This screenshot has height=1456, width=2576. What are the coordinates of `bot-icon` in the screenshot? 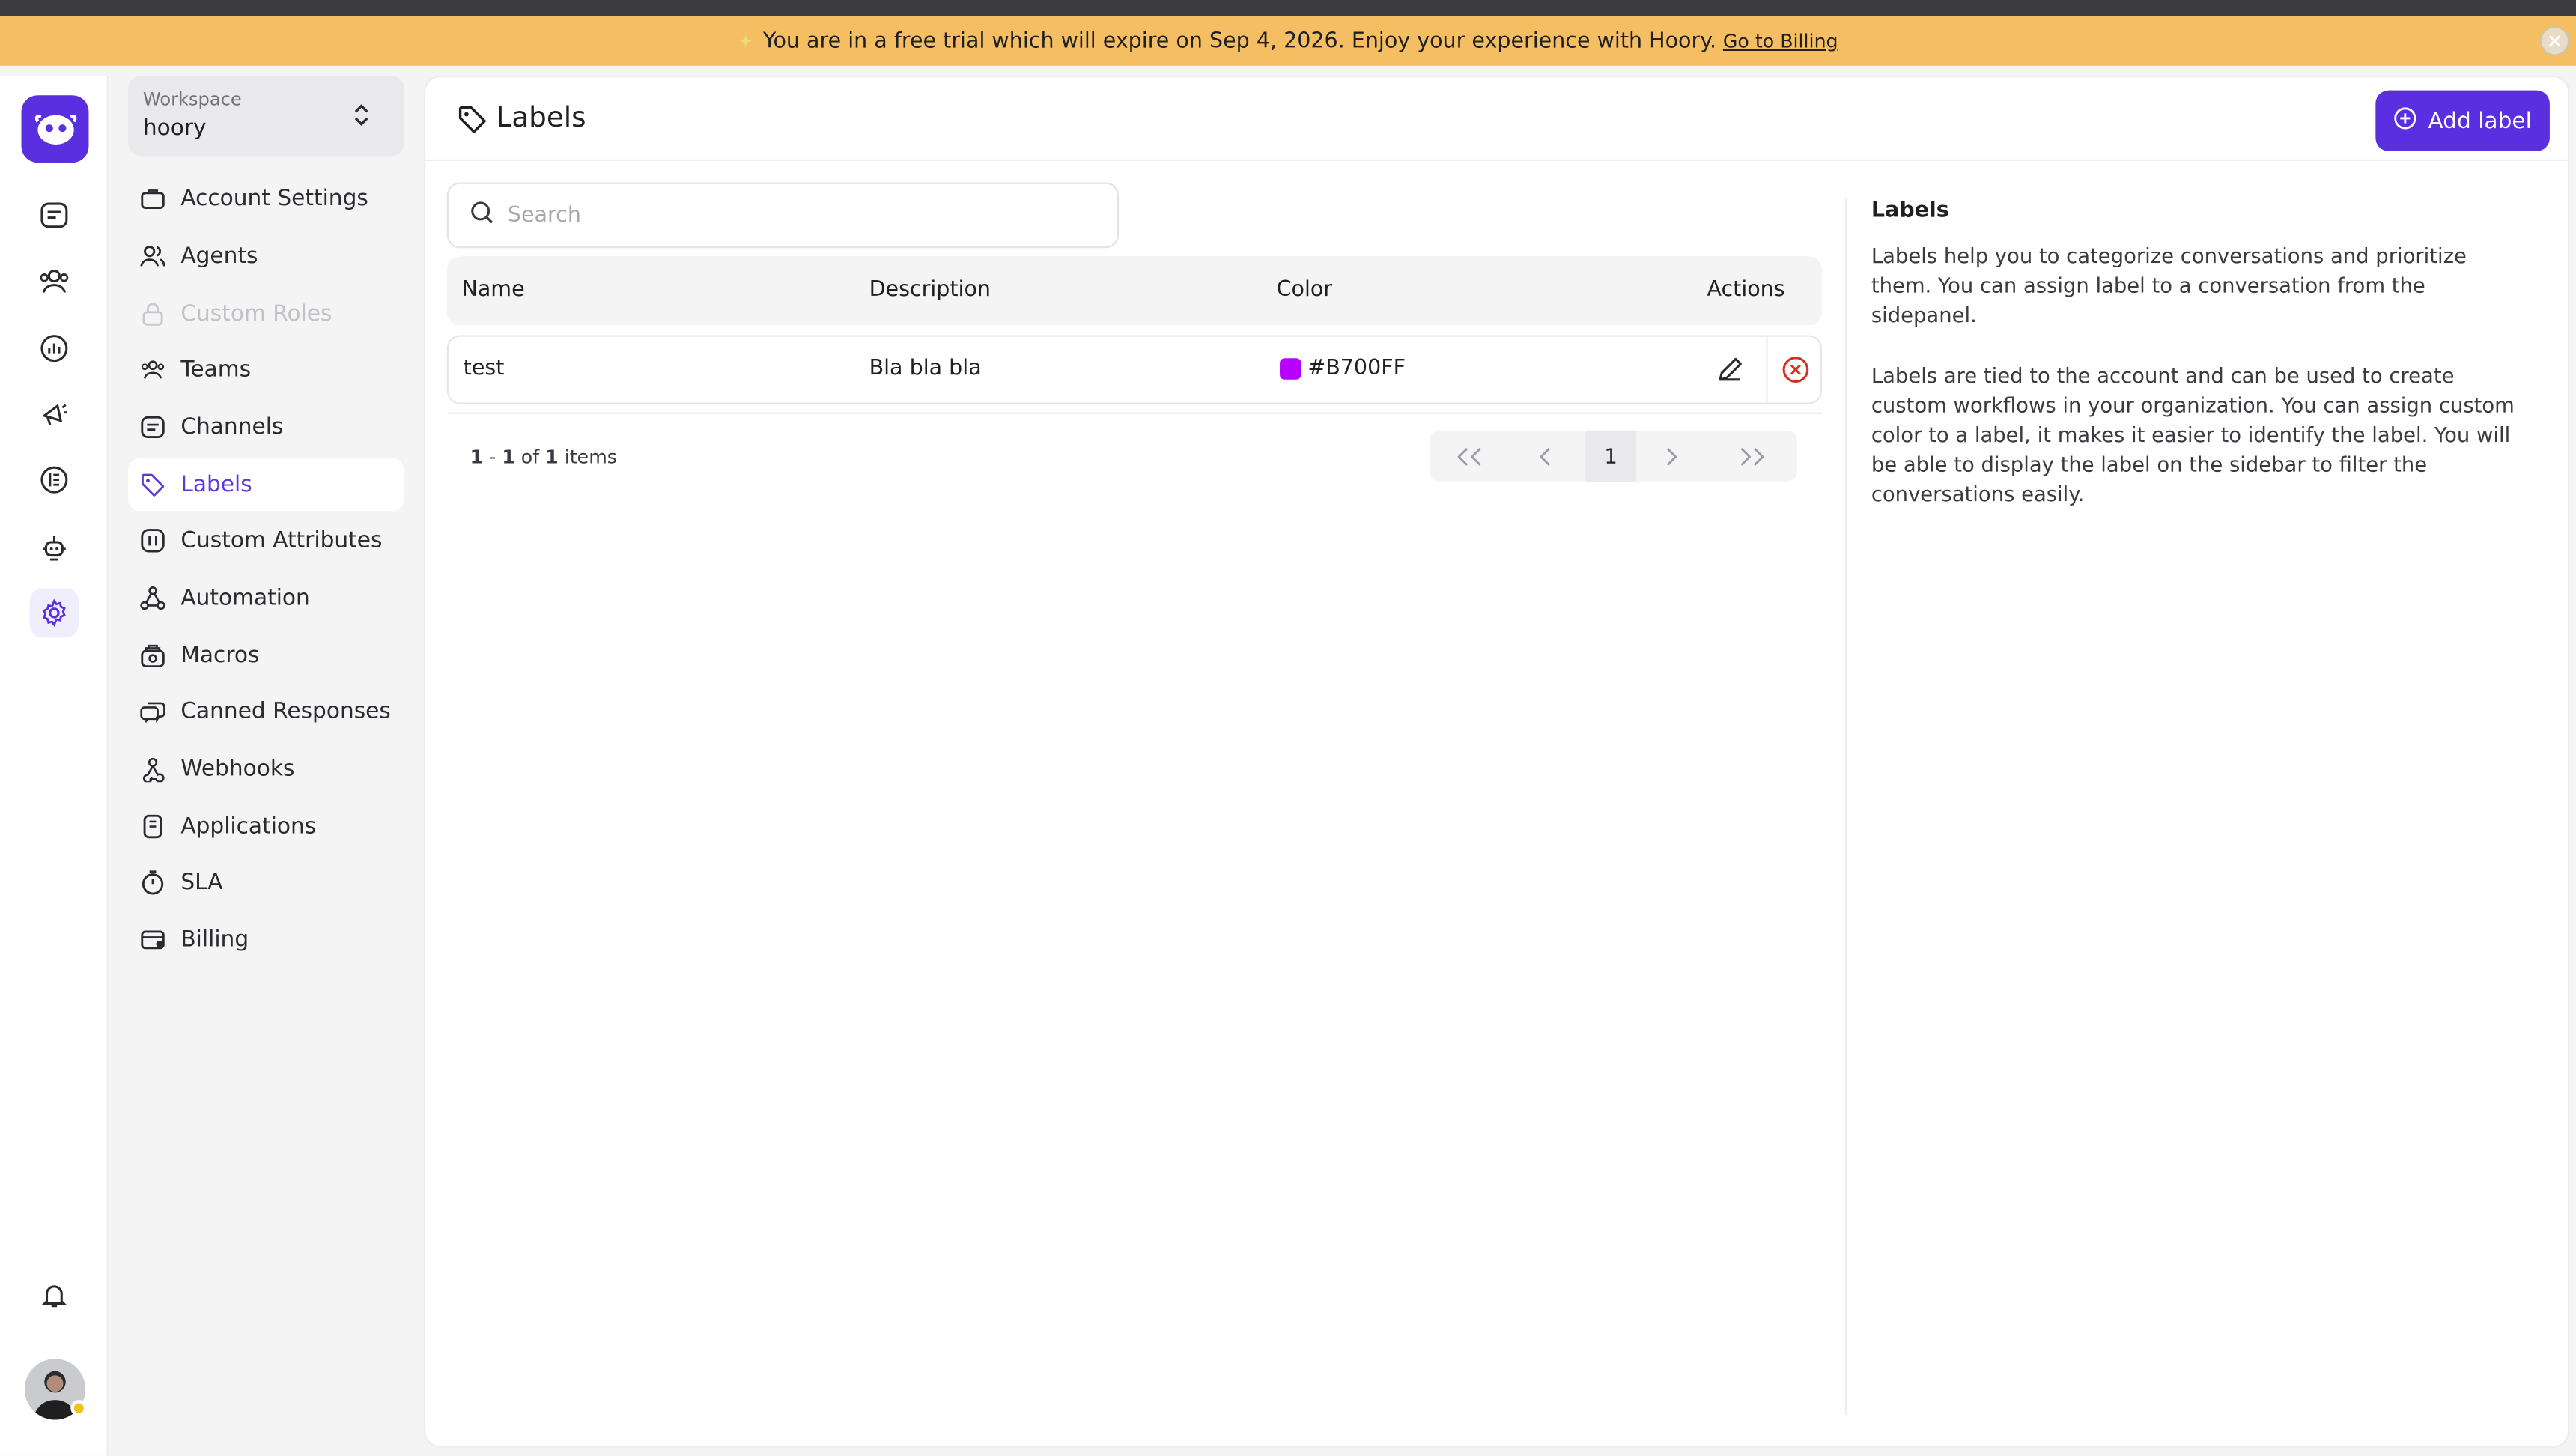 It's located at (54, 547).